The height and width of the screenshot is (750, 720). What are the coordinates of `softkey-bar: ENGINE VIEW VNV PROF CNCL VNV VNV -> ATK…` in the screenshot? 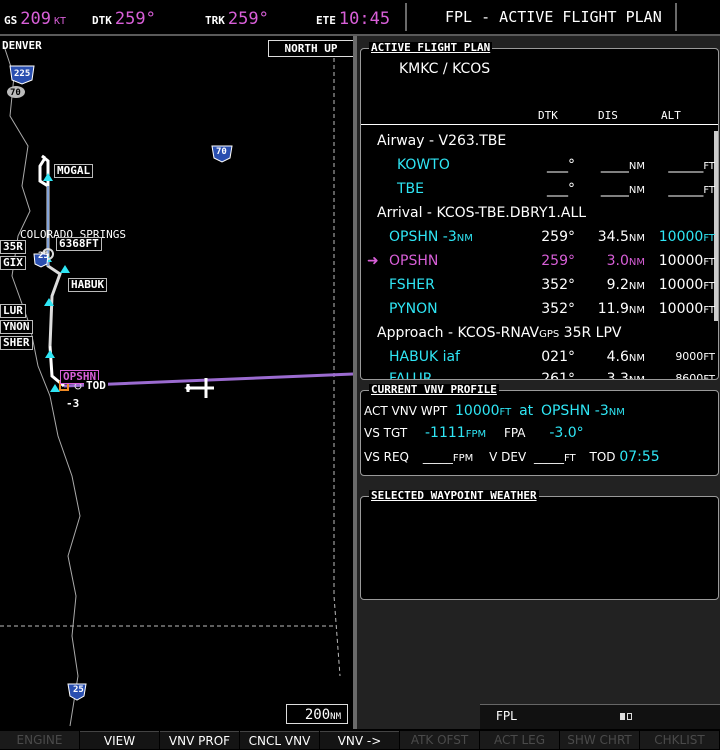 It's located at (360, 740).